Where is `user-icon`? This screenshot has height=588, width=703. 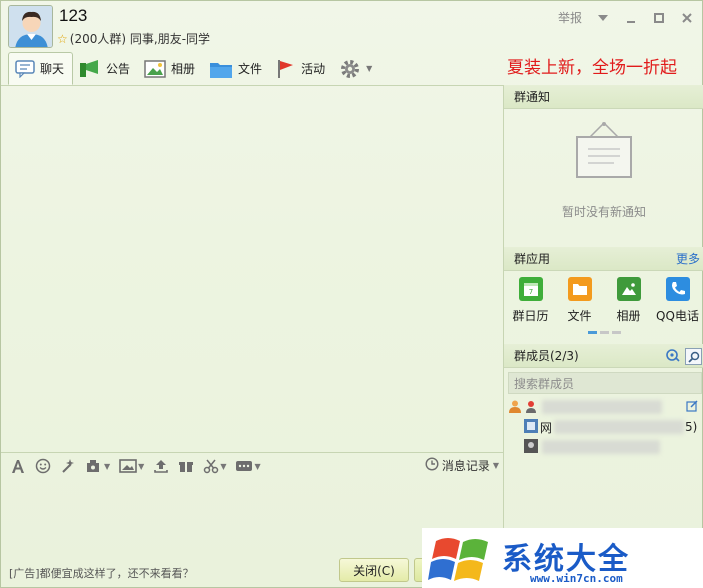 user-icon is located at coordinates (515, 407).